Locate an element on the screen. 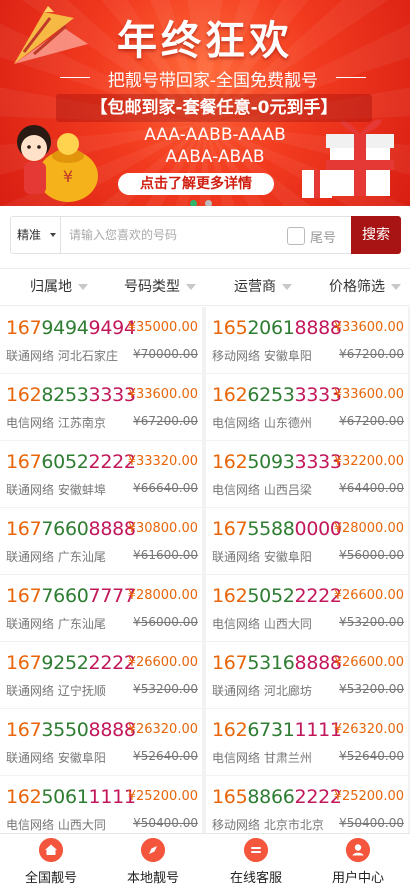 This screenshot has width=410, height=887. number-card: 16776607777 ¥28000.00 联通网络 广东汕尾 ¥56000.00 is located at coordinates (101, 608).